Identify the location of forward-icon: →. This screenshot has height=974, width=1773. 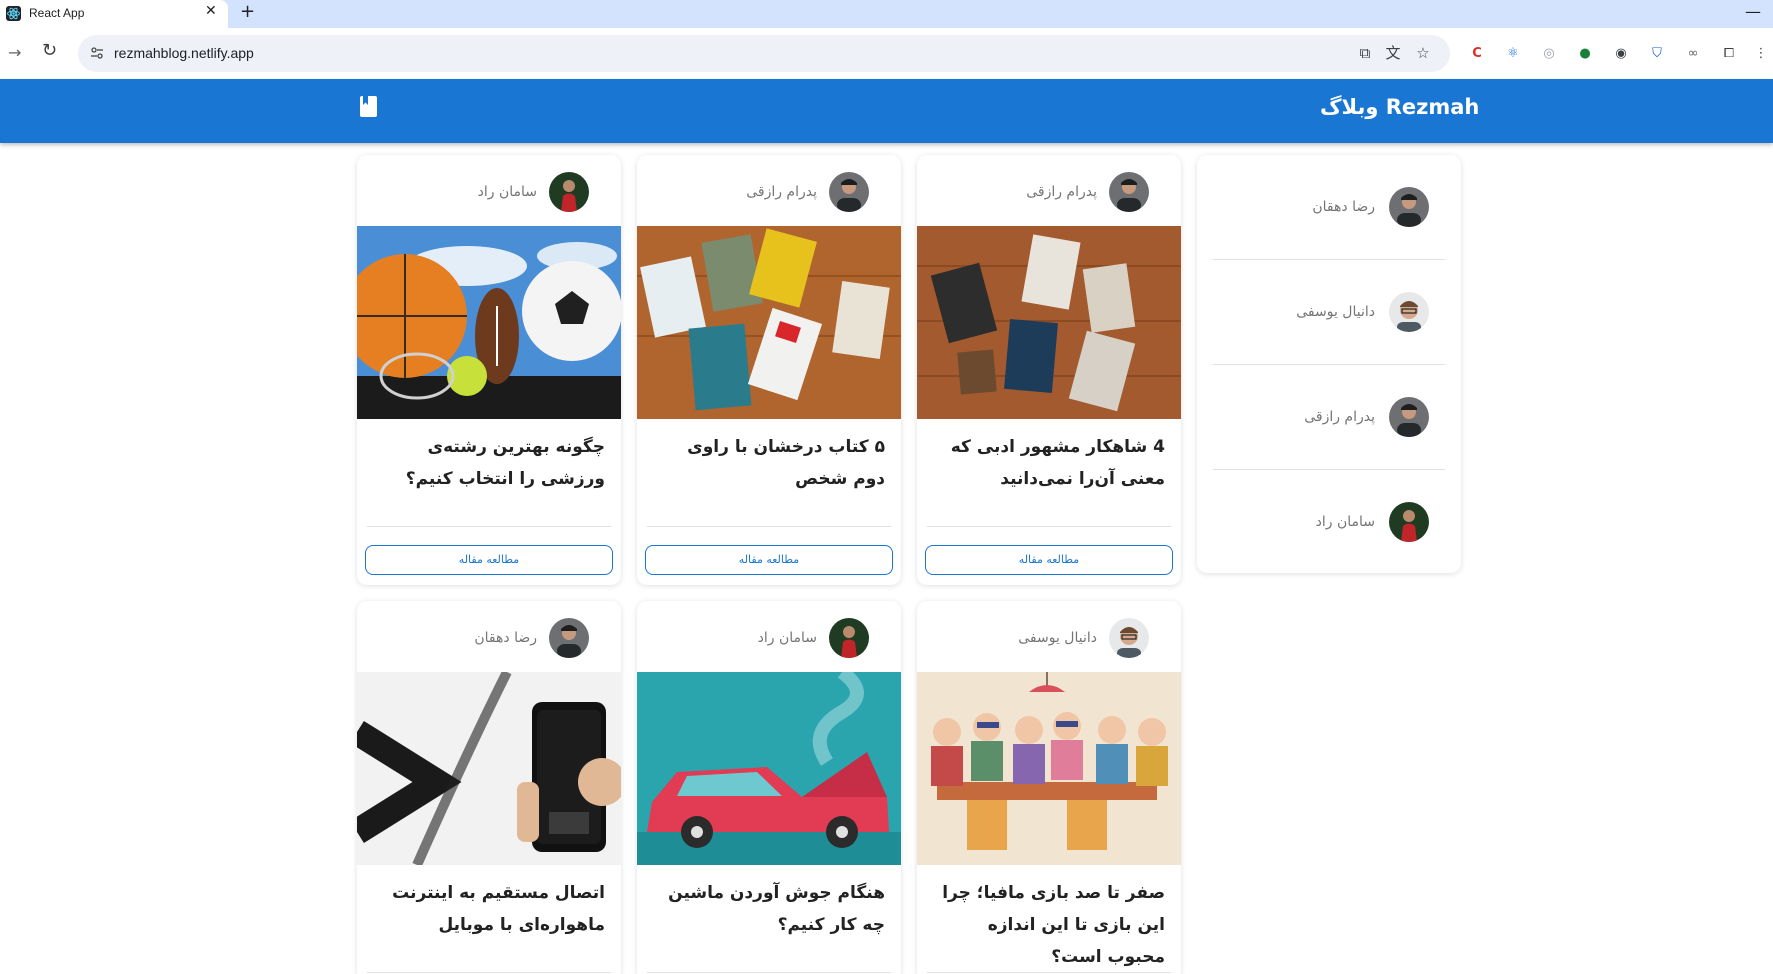
(14, 52).